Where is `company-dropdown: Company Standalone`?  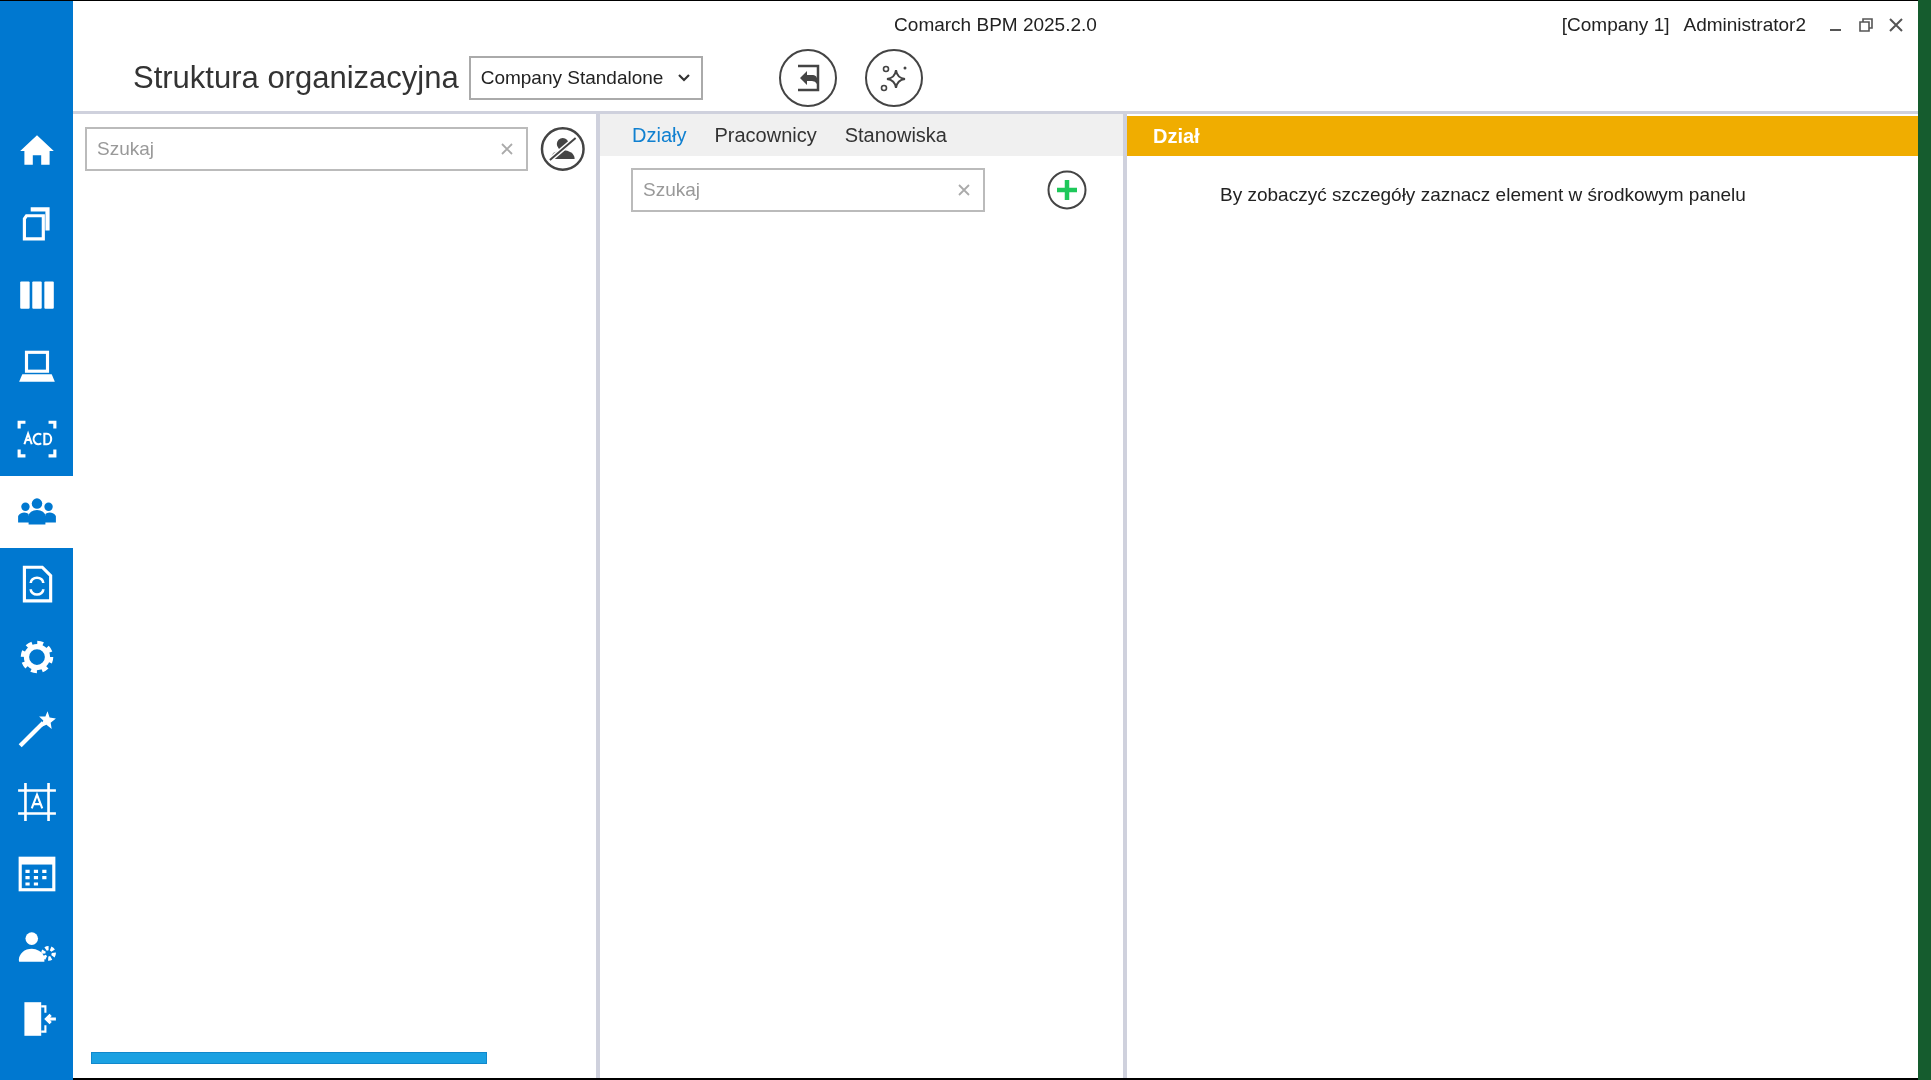
company-dropdown: Company Standalone is located at coordinates (586, 78).